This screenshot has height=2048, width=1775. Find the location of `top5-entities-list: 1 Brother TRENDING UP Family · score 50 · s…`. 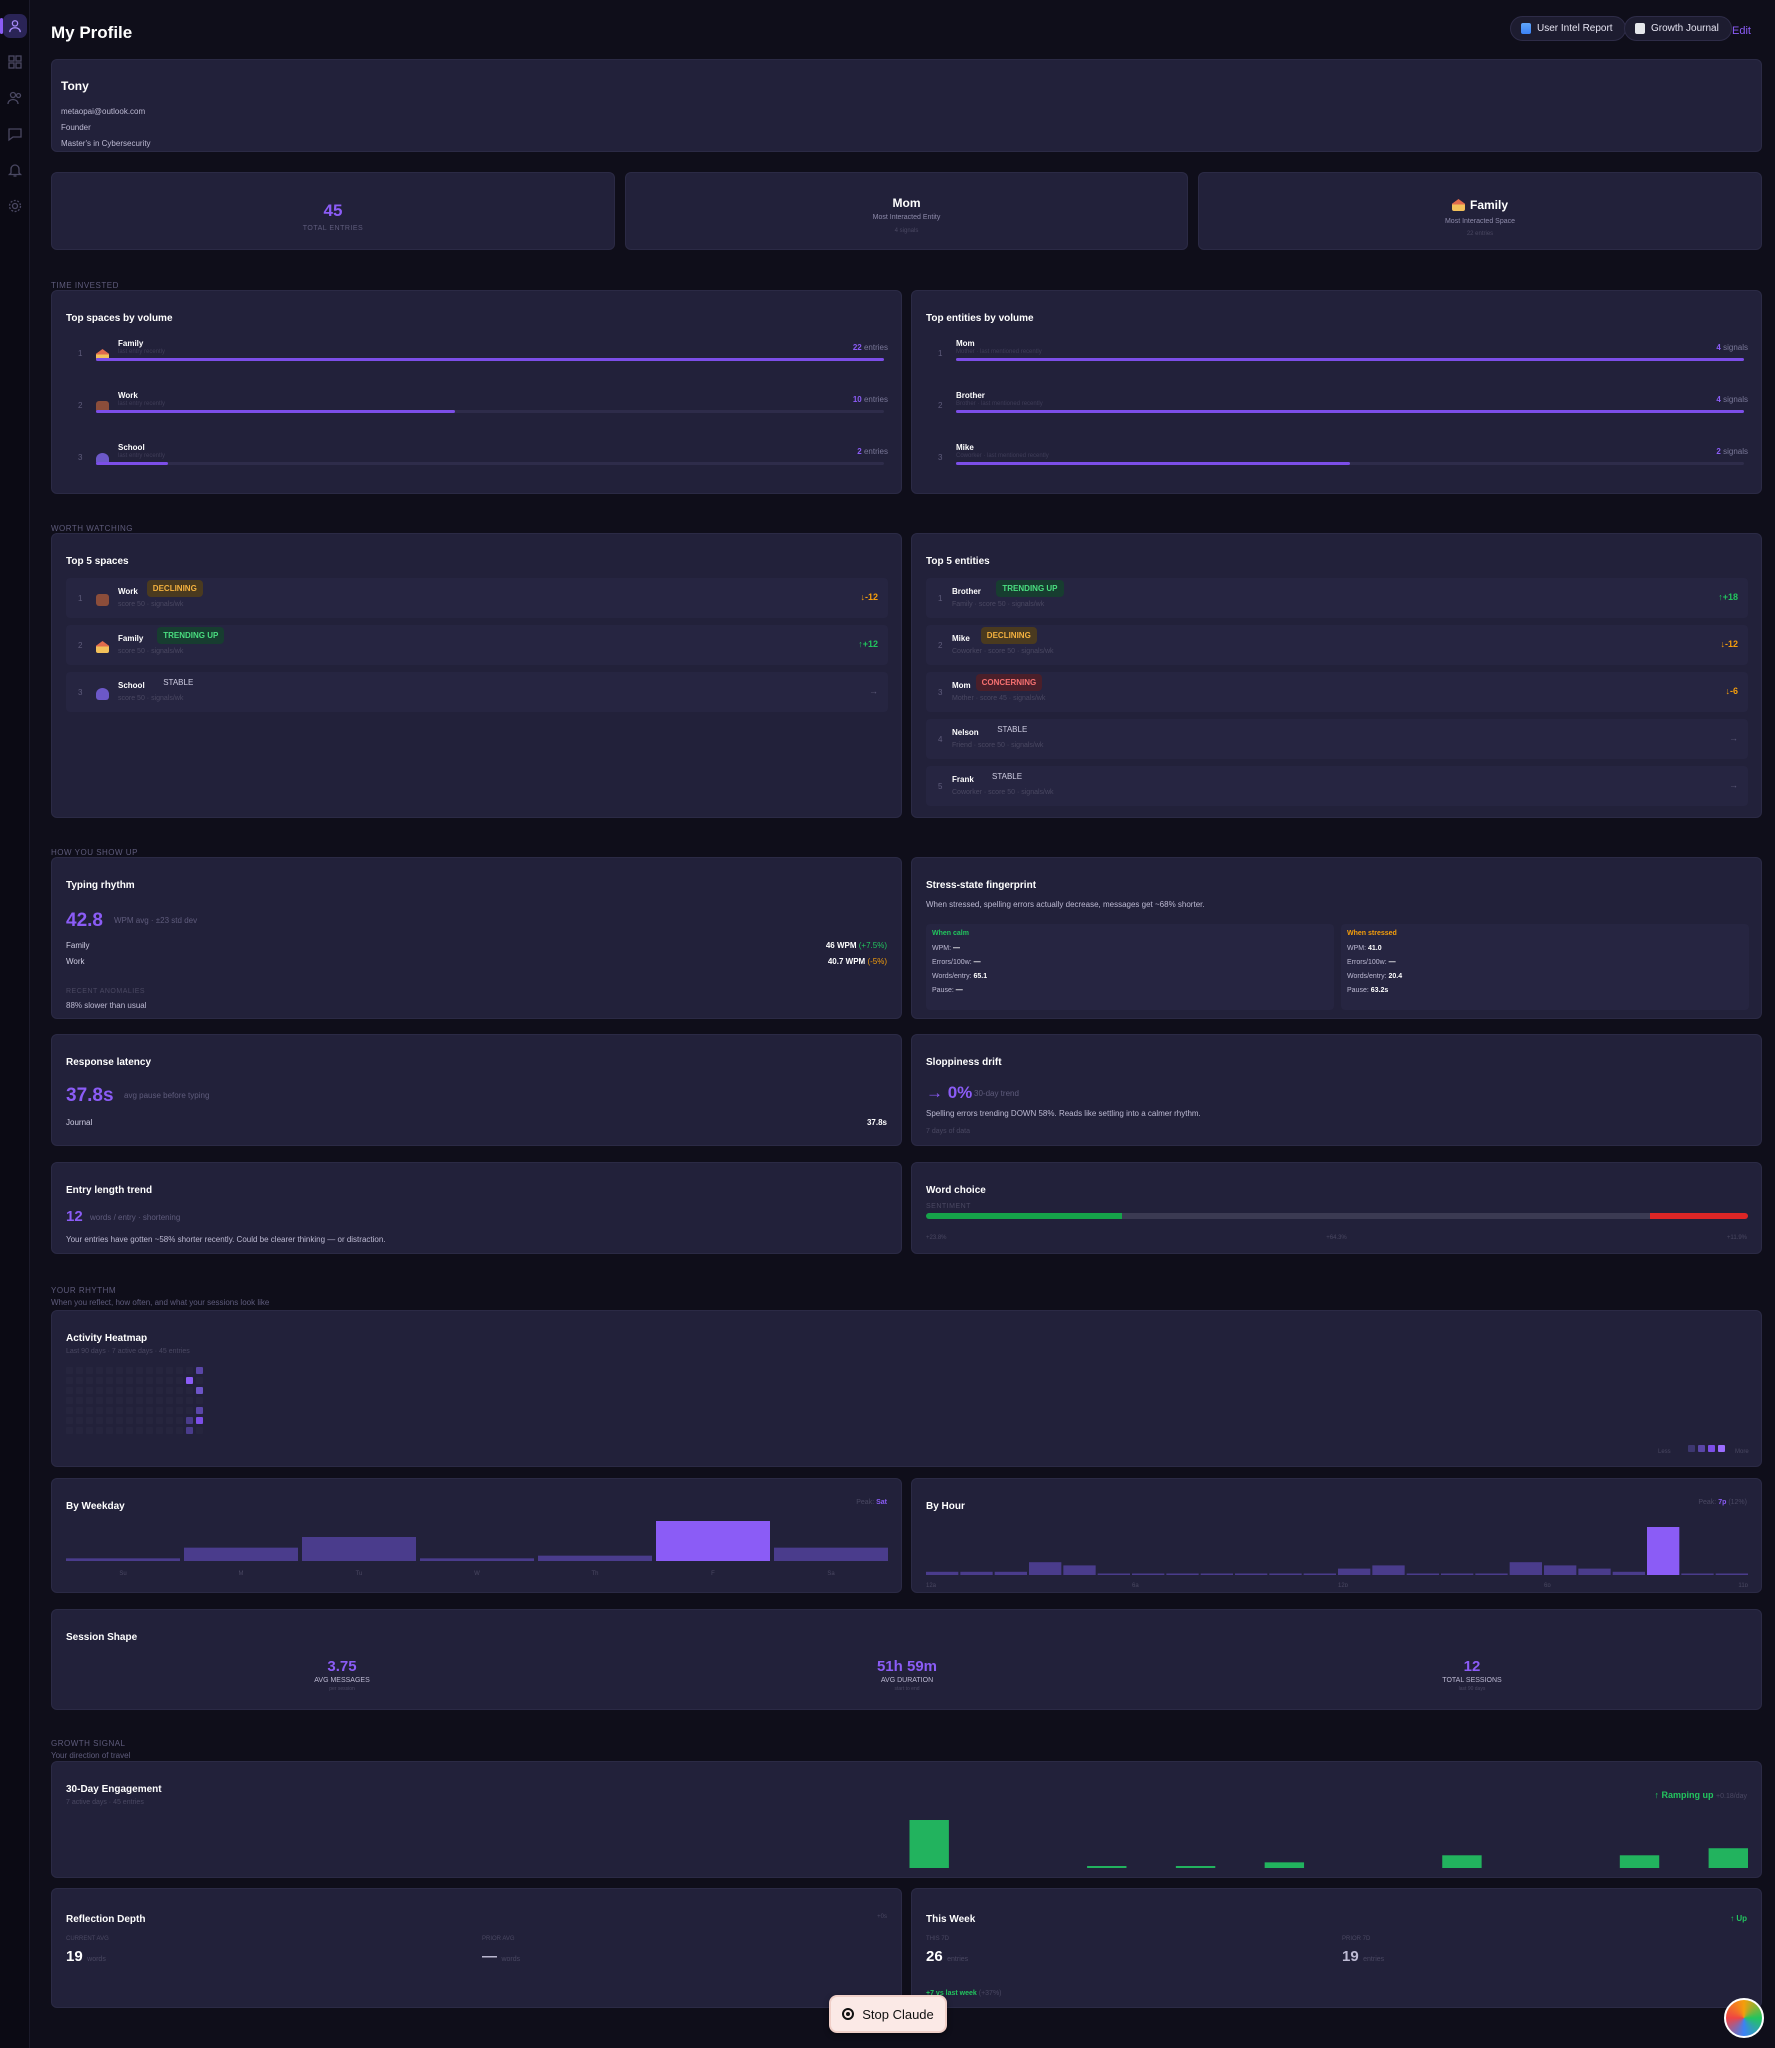

top5-entities-list: 1 Brother TRENDING UP Family · score 50 · s… is located at coordinates (1336, 675).